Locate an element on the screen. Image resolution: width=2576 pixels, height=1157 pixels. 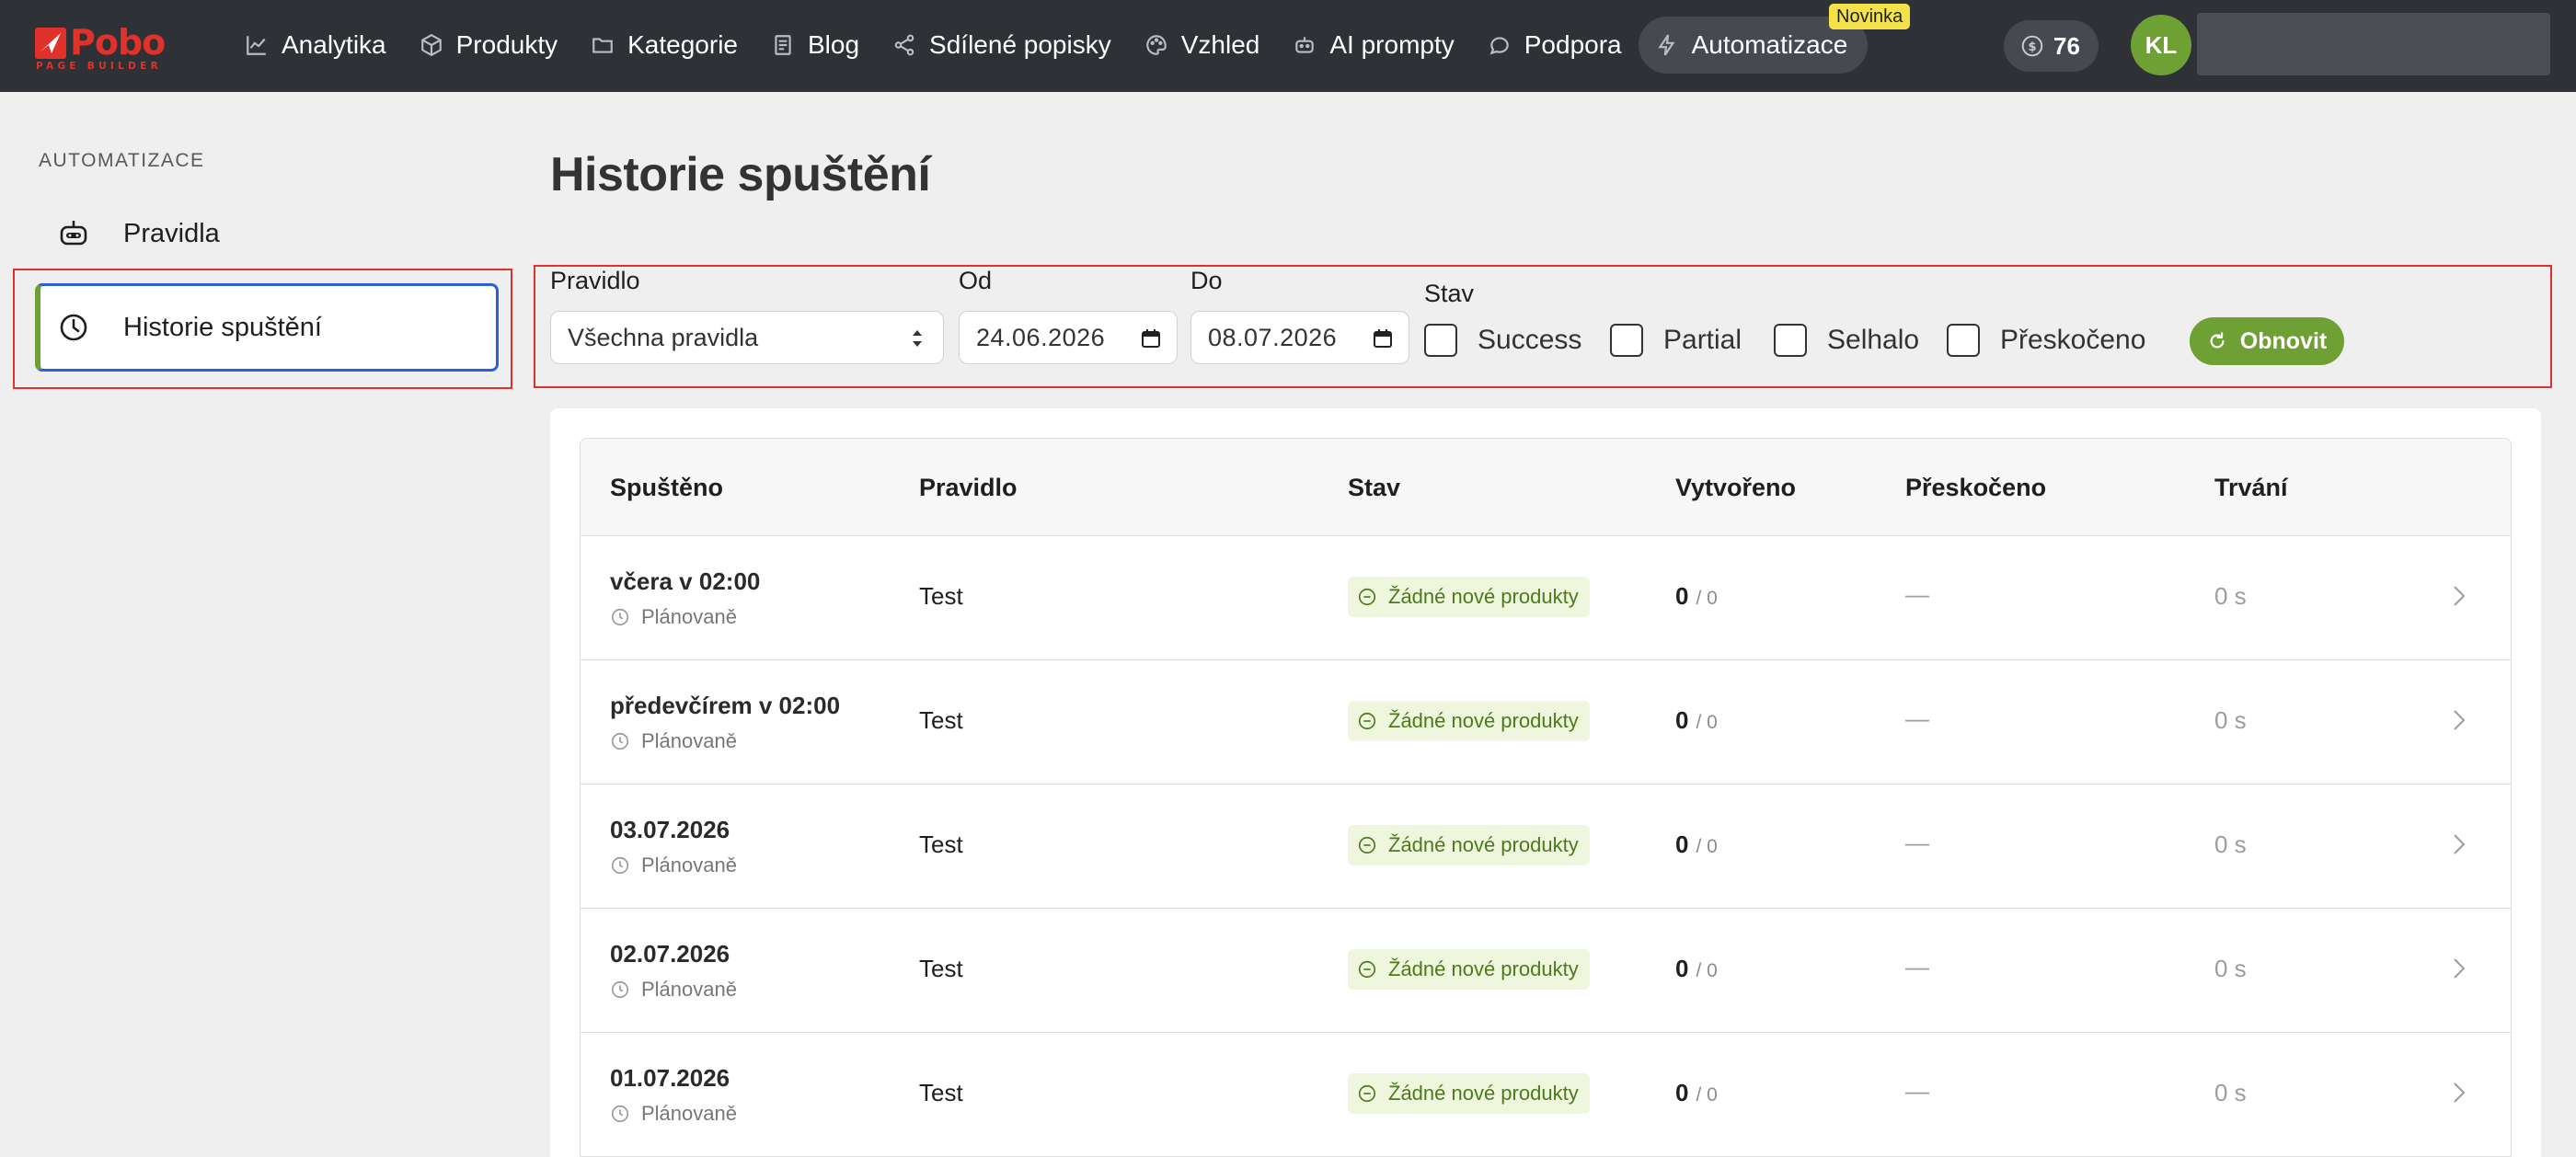
credits-value: 76 is located at coordinates (2066, 45).